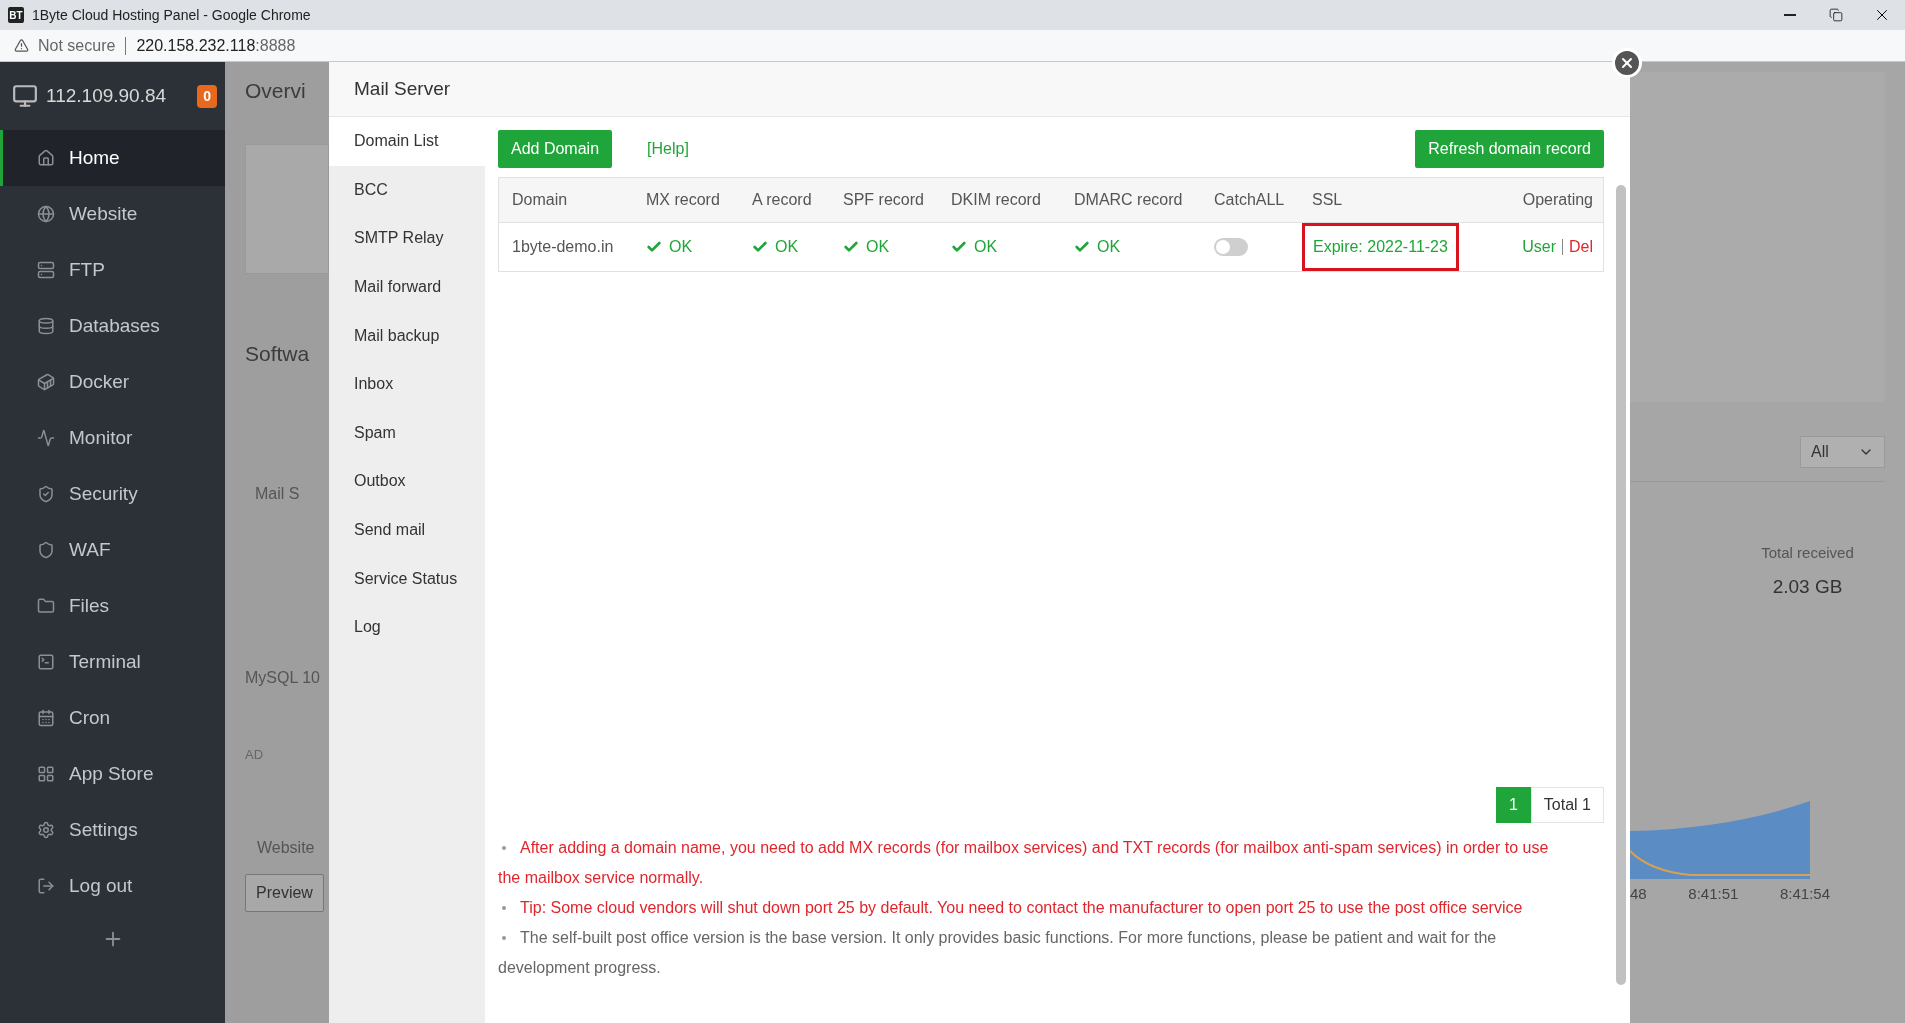 This screenshot has height=1023, width=1905. What do you see at coordinates (277, 354) in the screenshot?
I see `software-title: Softwa` at bounding box center [277, 354].